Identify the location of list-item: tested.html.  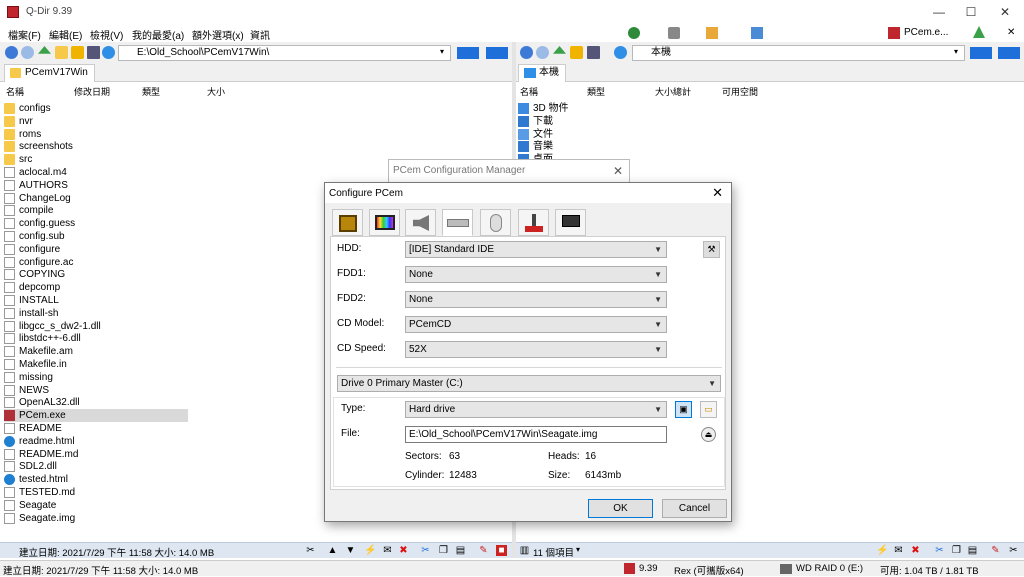
(96, 479).